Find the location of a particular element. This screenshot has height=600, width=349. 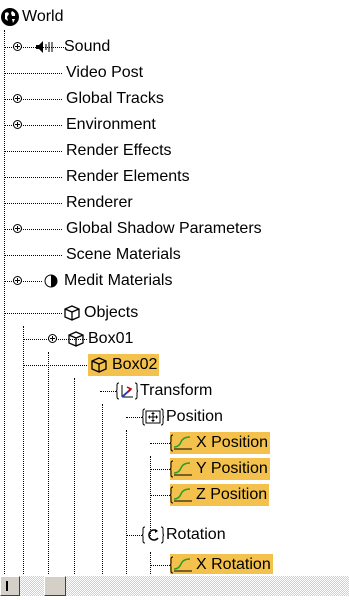

tree-item-label: Box02 is located at coordinates (135, 365).